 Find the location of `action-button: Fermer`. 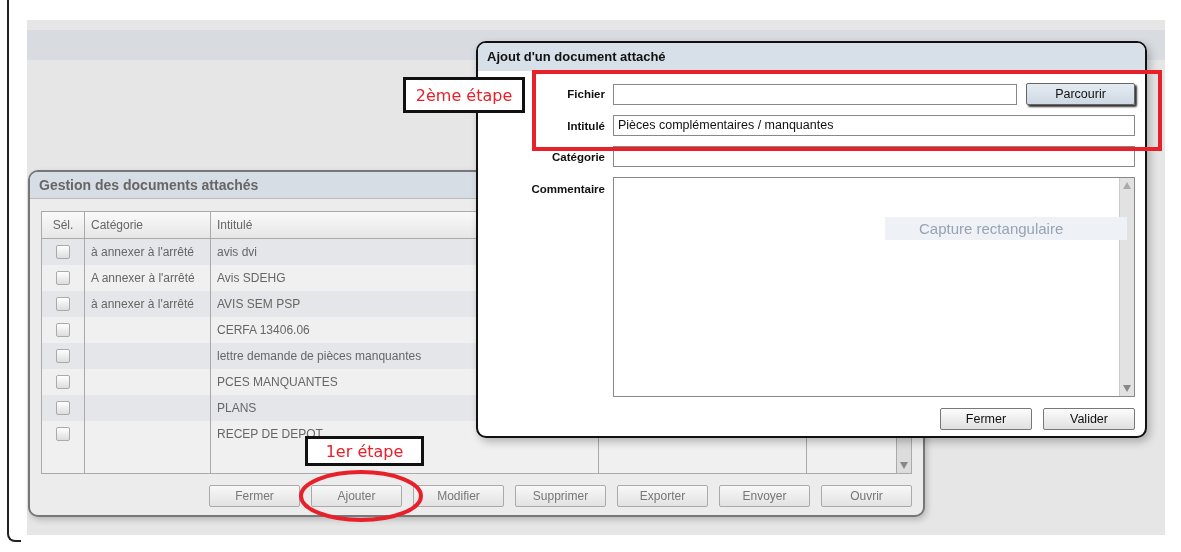

action-button: Fermer is located at coordinates (254, 496).